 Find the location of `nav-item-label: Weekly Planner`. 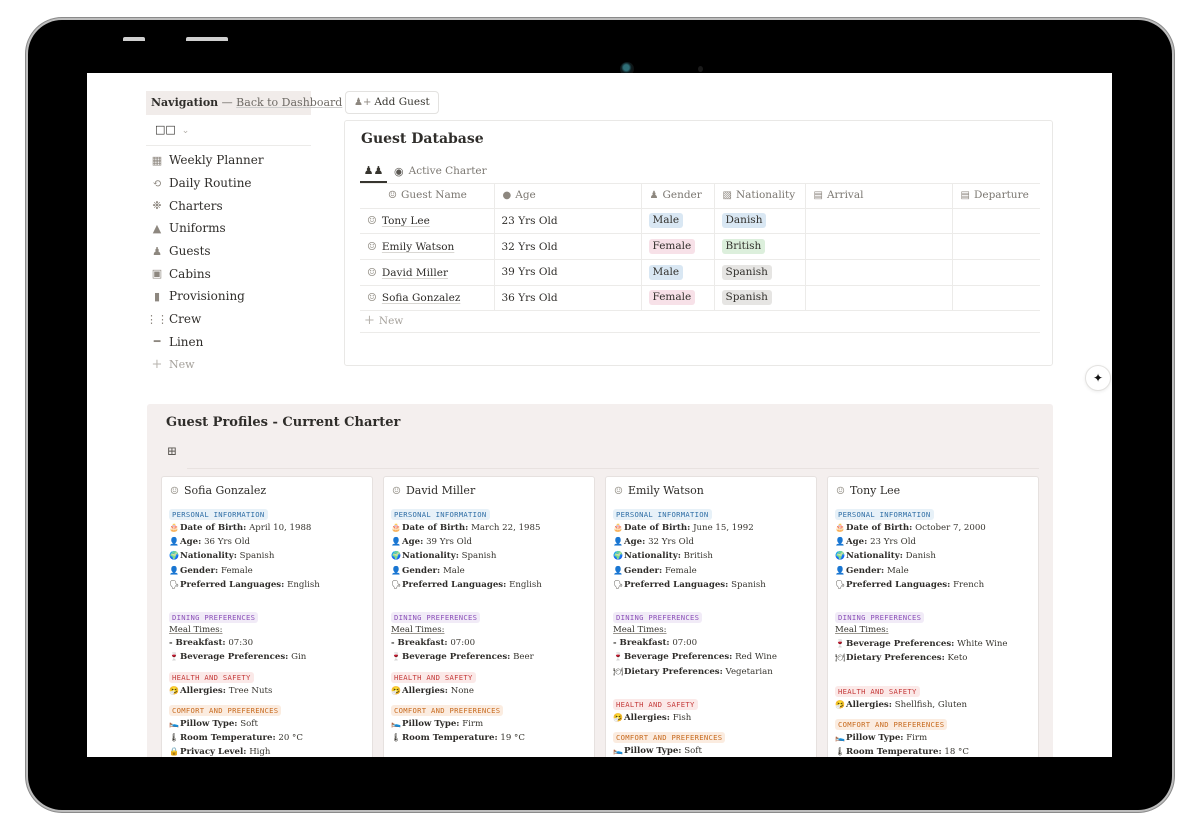

nav-item-label: Weekly Planner is located at coordinates (216, 160).